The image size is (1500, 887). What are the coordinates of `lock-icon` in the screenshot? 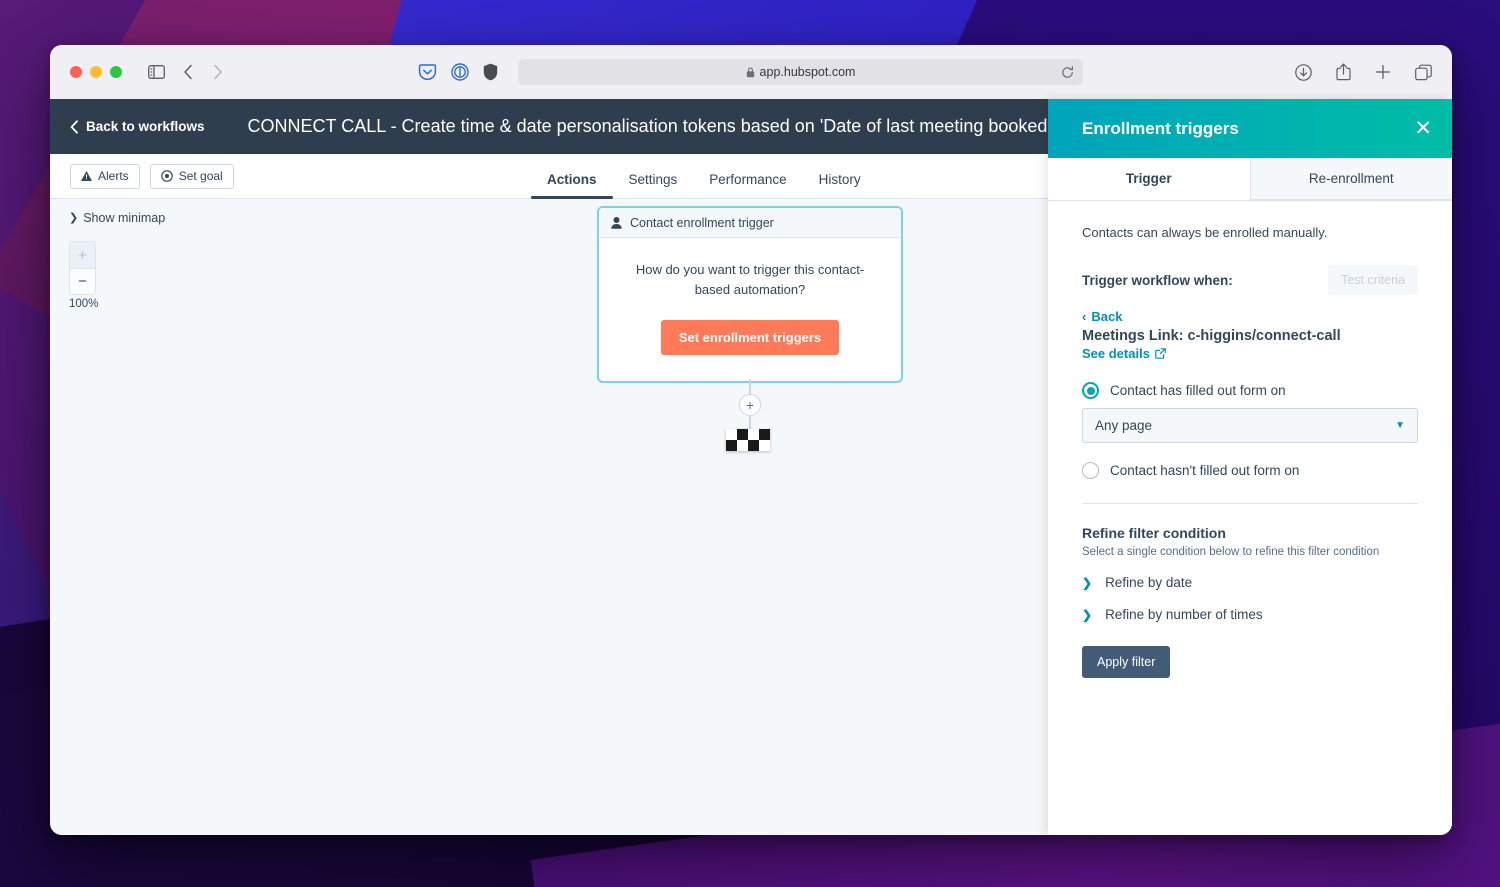 It's located at (750, 72).